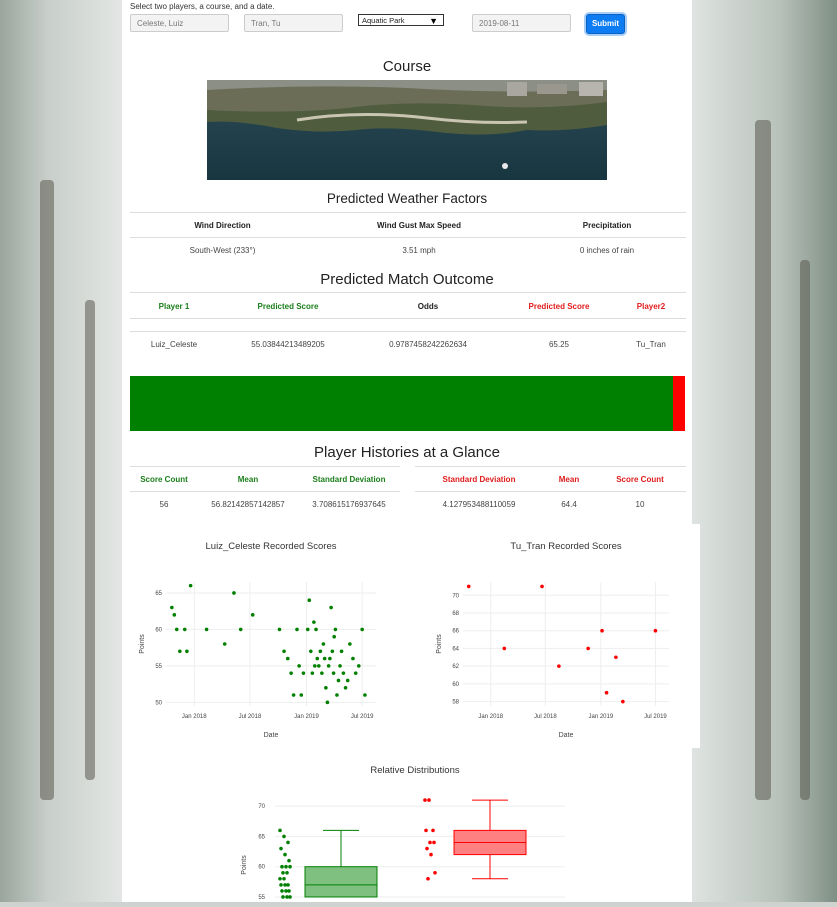  Describe the element at coordinates (222, 225) in the screenshot. I see `weather-header-wind-direction: Wind Direction` at that location.